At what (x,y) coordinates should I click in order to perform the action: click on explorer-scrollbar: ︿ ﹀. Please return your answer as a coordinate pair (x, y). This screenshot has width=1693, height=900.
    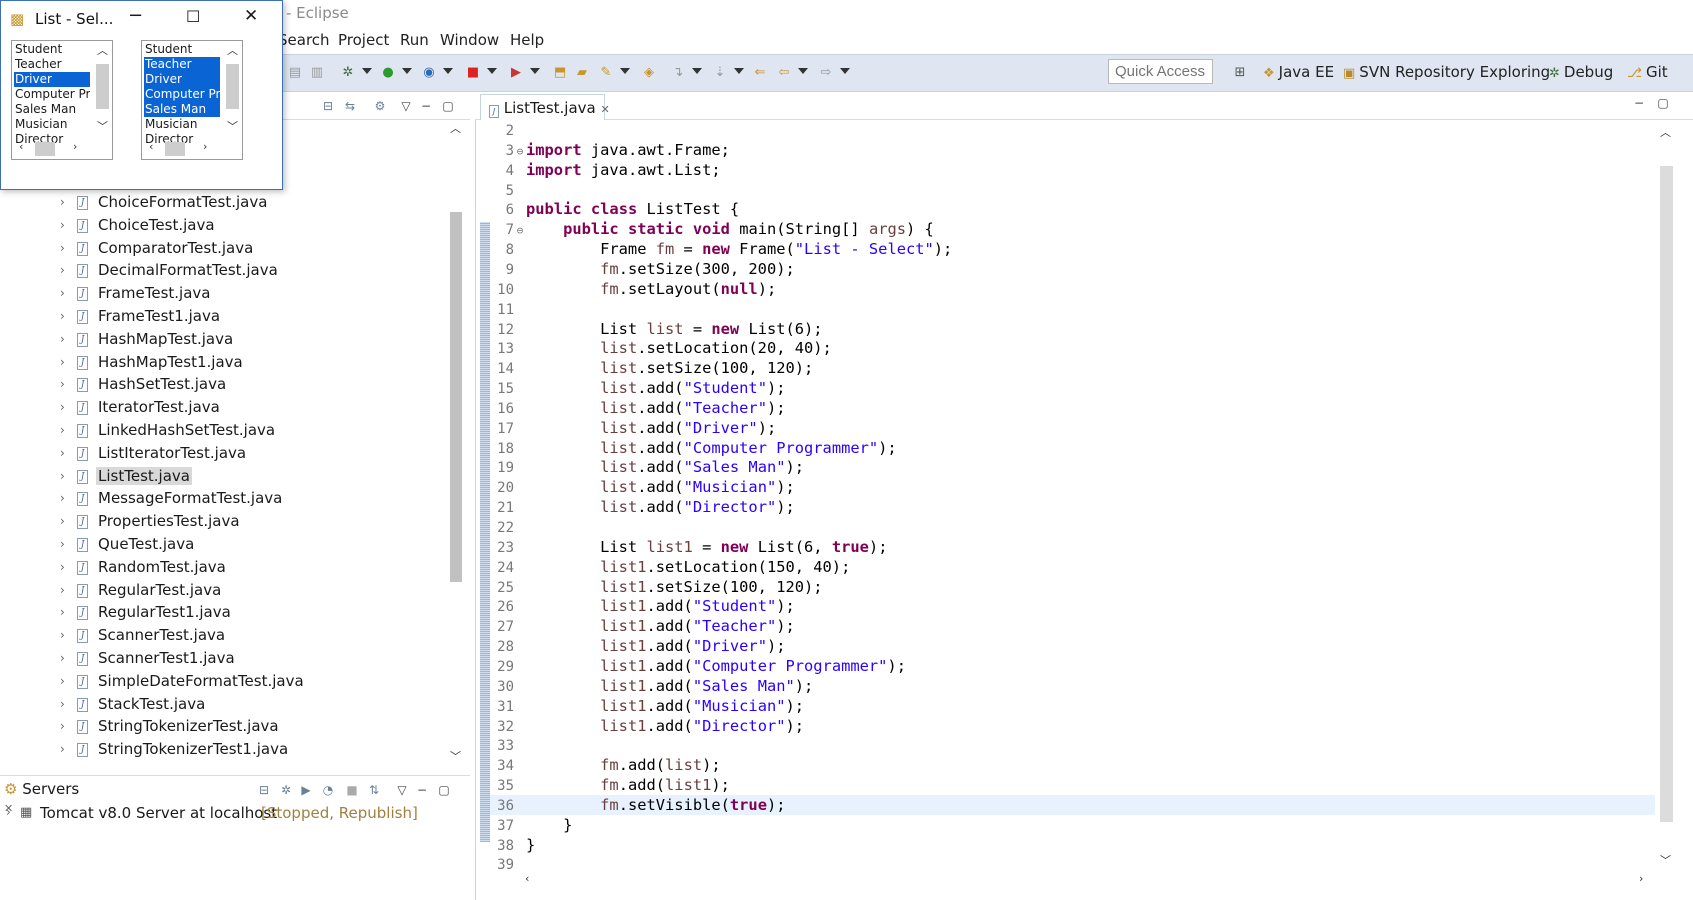
    Looking at the image, I should click on (456, 444).